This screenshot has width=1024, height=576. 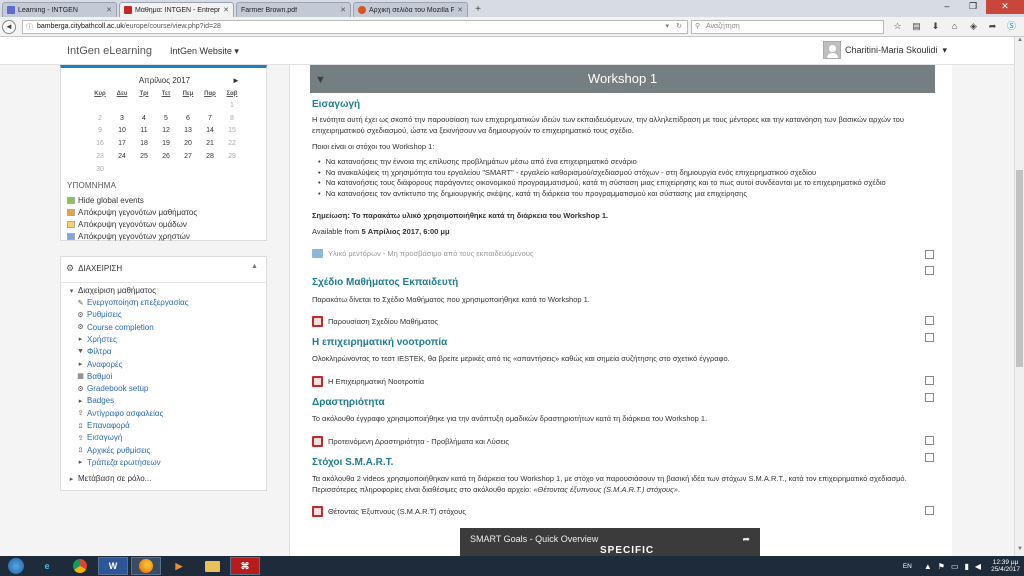 I want to click on browser-tab: Farmer Brown.pdf ✕, so click(x=293, y=9).